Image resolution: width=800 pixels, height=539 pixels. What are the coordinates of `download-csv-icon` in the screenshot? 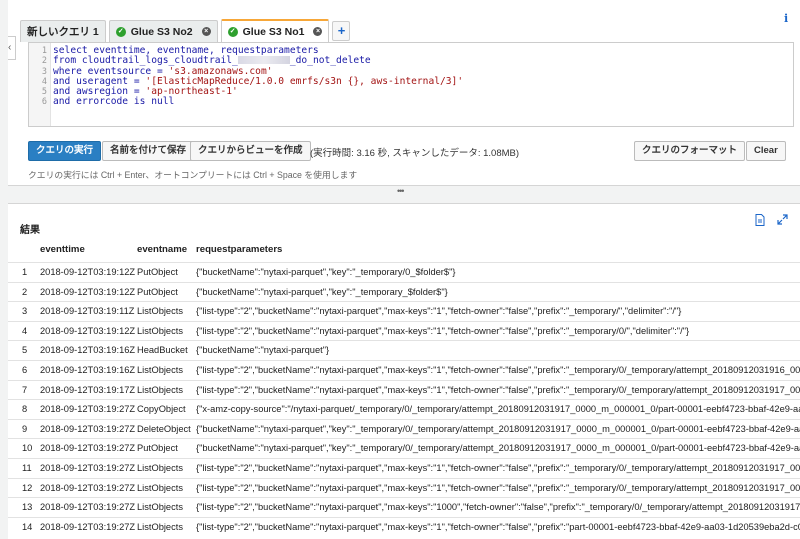 It's located at (760, 220).